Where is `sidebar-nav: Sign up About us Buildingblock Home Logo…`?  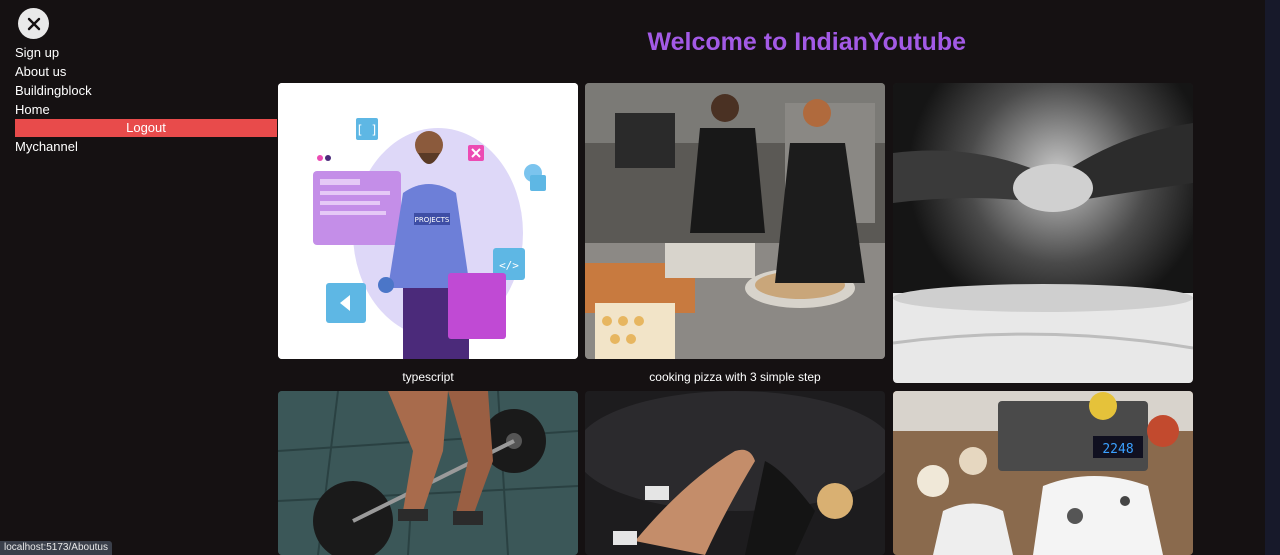 sidebar-nav: Sign up About us Buildingblock Home Logo… is located at coordinates (146, 99).